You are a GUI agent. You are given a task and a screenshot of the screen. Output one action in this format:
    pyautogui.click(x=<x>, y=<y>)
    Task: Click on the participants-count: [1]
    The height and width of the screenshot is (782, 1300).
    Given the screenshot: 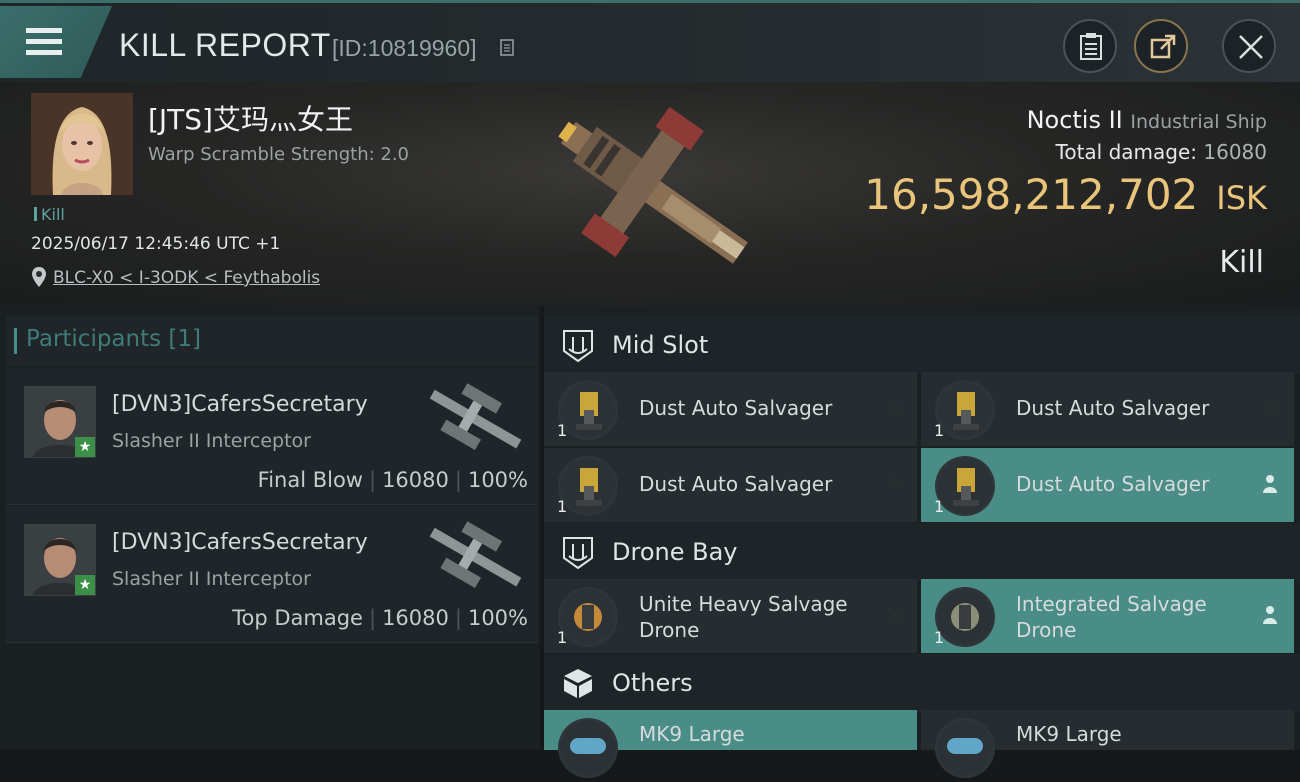 What is the action you would take?
    pyautogui.click(x=185, y=339)
    